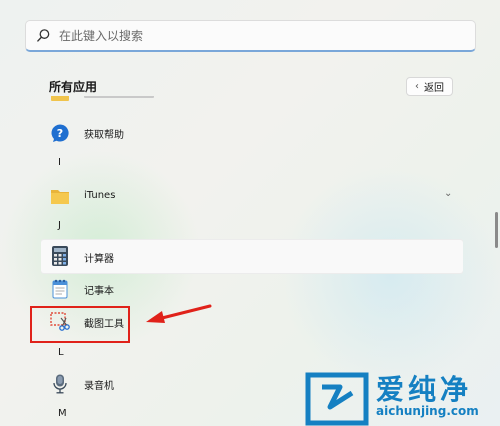  Describe the element at coordinates (252, 256) in the screenshot. I see `list-item-calculator: 计算器` at that location.